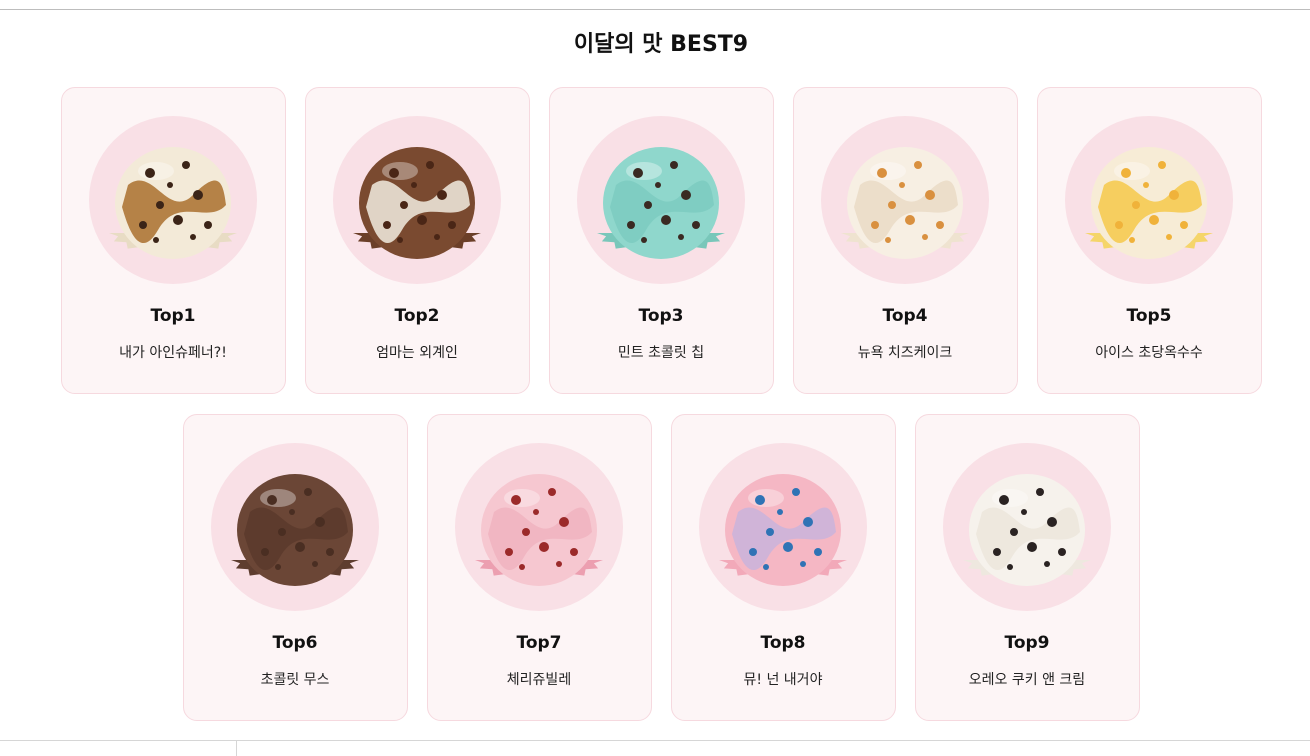 This screenshot has width=1310, height=756. I want to click on flavor-name: 민트 초콜릿 칩, so click(661, 353).